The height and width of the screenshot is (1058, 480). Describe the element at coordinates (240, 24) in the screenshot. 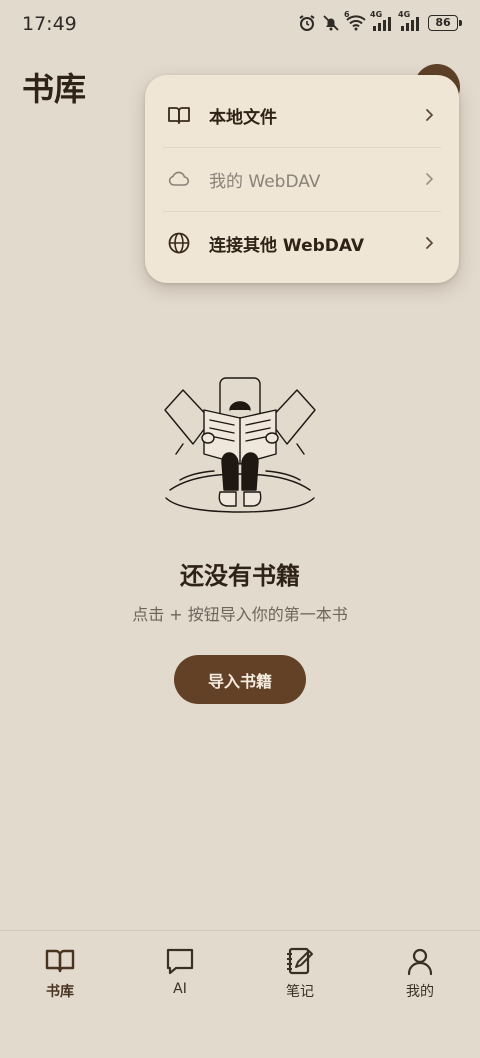

I see `status-bar: 17:49 6 4G 4G 86` at that location.